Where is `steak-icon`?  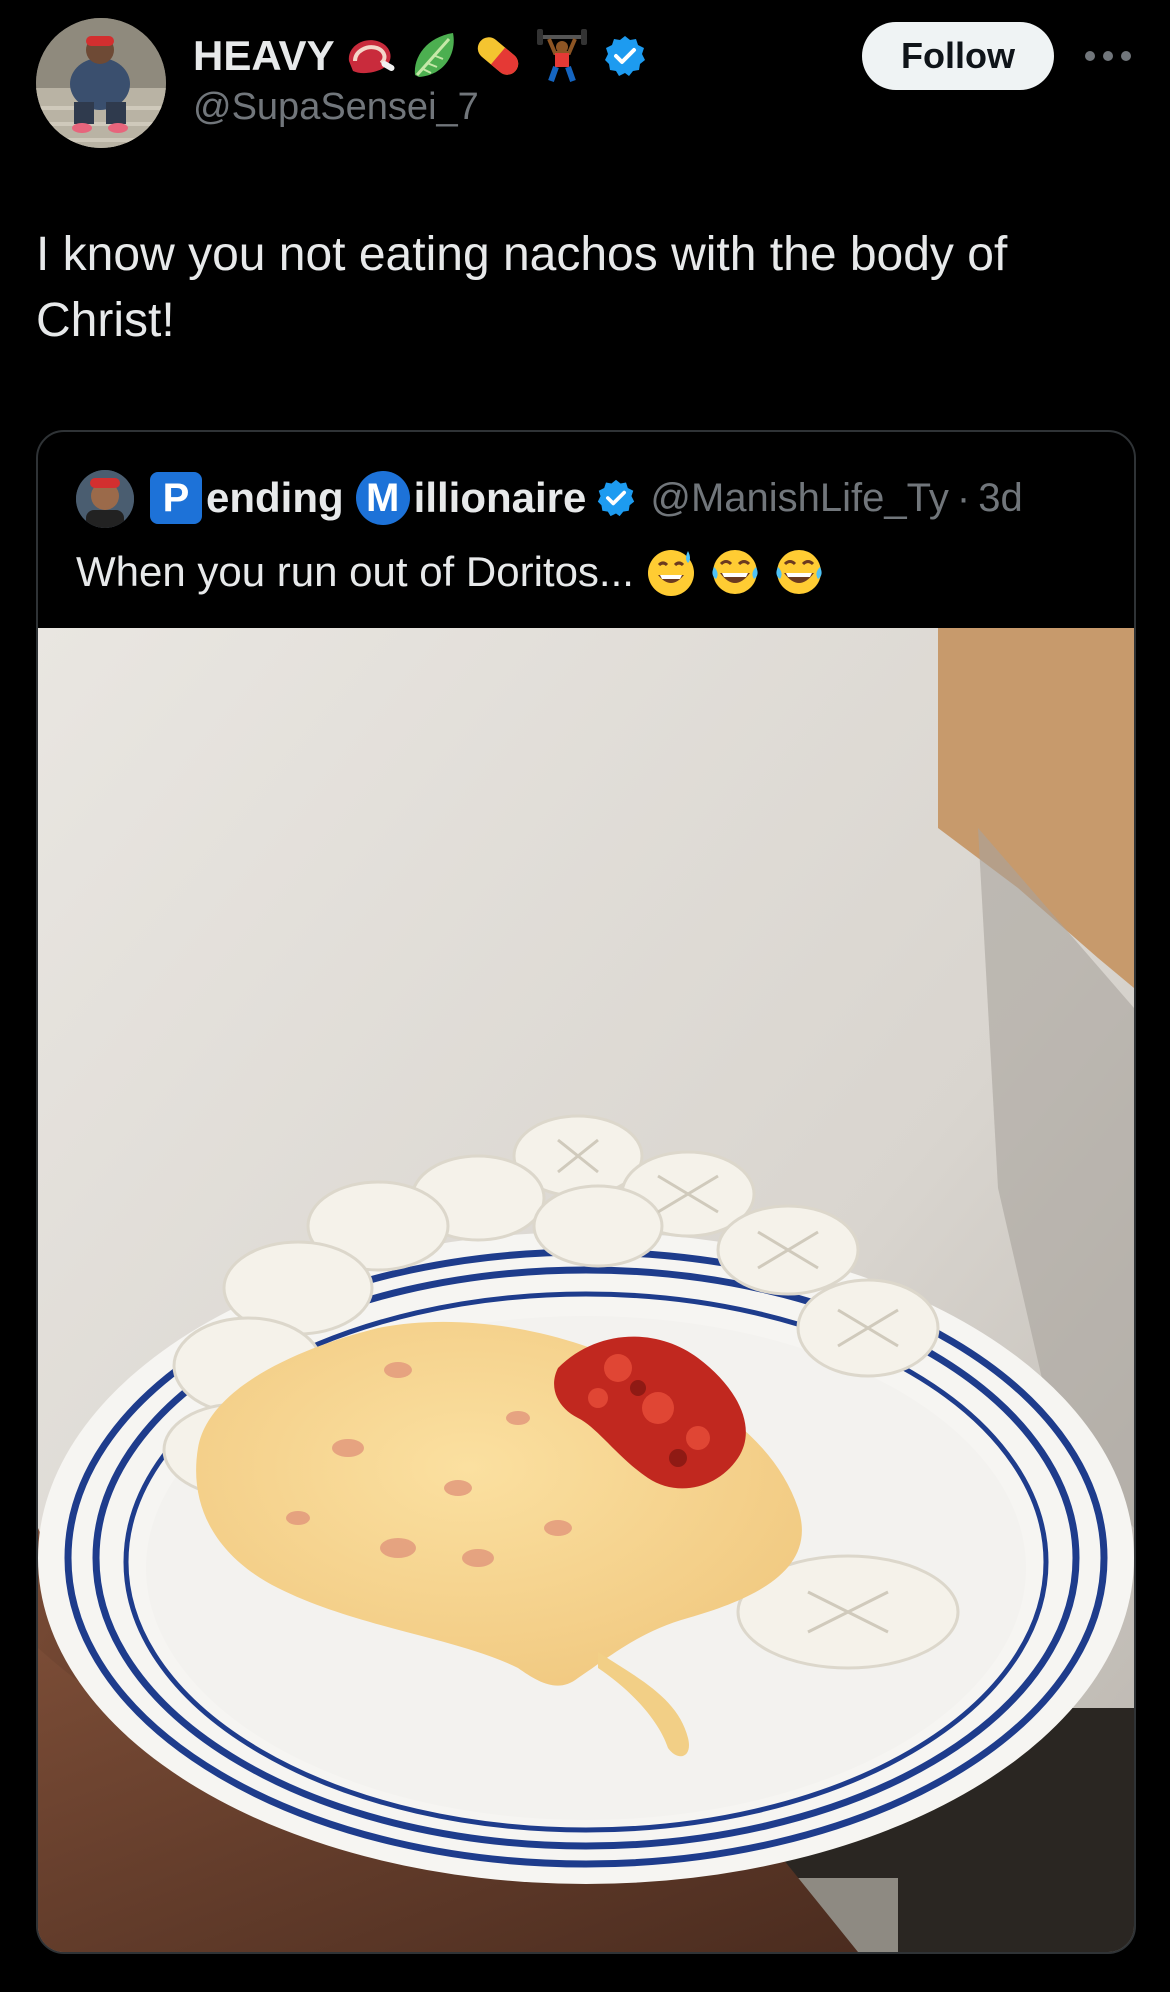 steak-icon is located at coordinates (371, 57).